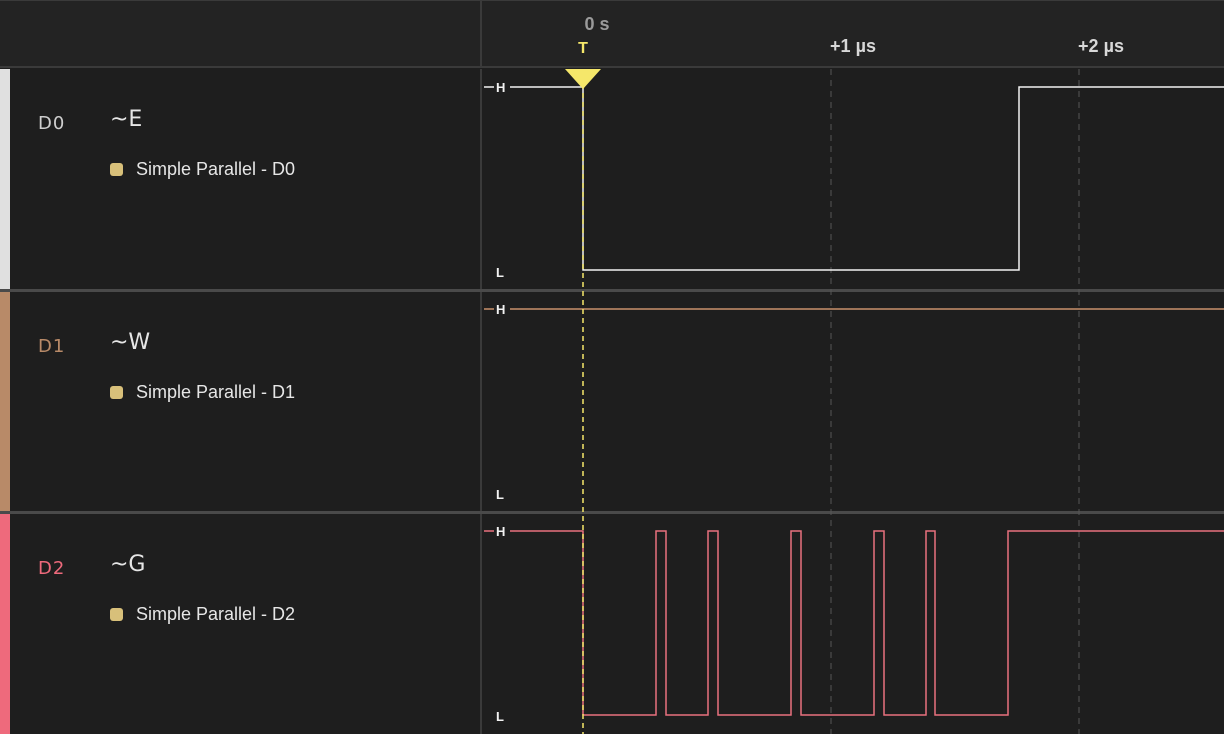 This screenshot has height=734, width=1224. What do you see at coordinates (583, 49) in the screenshot?
I see `trigger-label: T` at bounding box center [583, 49].